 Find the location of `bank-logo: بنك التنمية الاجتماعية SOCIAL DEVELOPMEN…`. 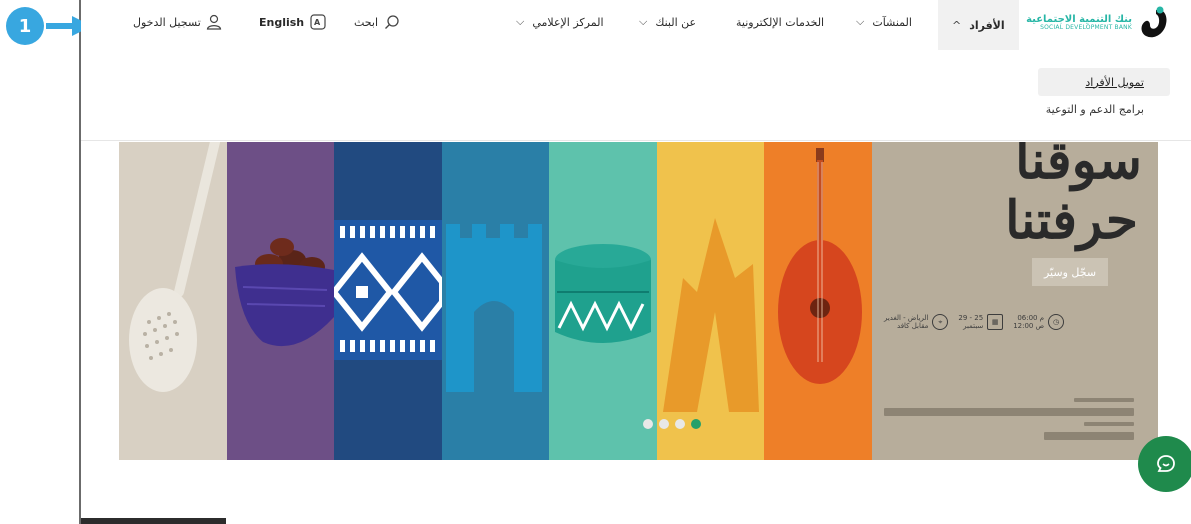

bank-logo: بنك التنمية الاجتماعية SOCIAL DEVELOPMEN… is located at coordinates (1097, 23).